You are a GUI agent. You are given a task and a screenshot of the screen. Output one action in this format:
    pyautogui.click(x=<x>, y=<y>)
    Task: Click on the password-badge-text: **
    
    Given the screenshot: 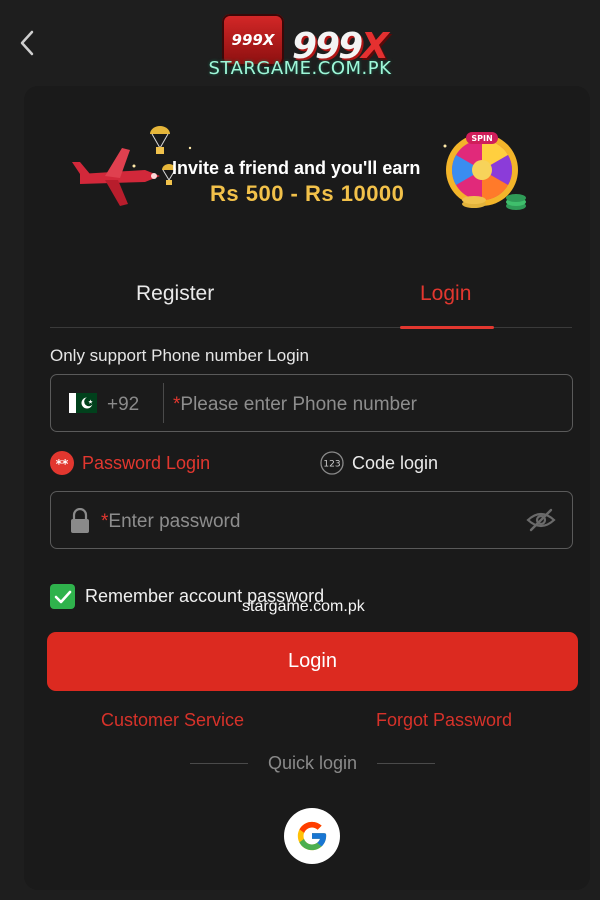 What is the action you would take?
    pyautogui.click(x=62, y=464)
    